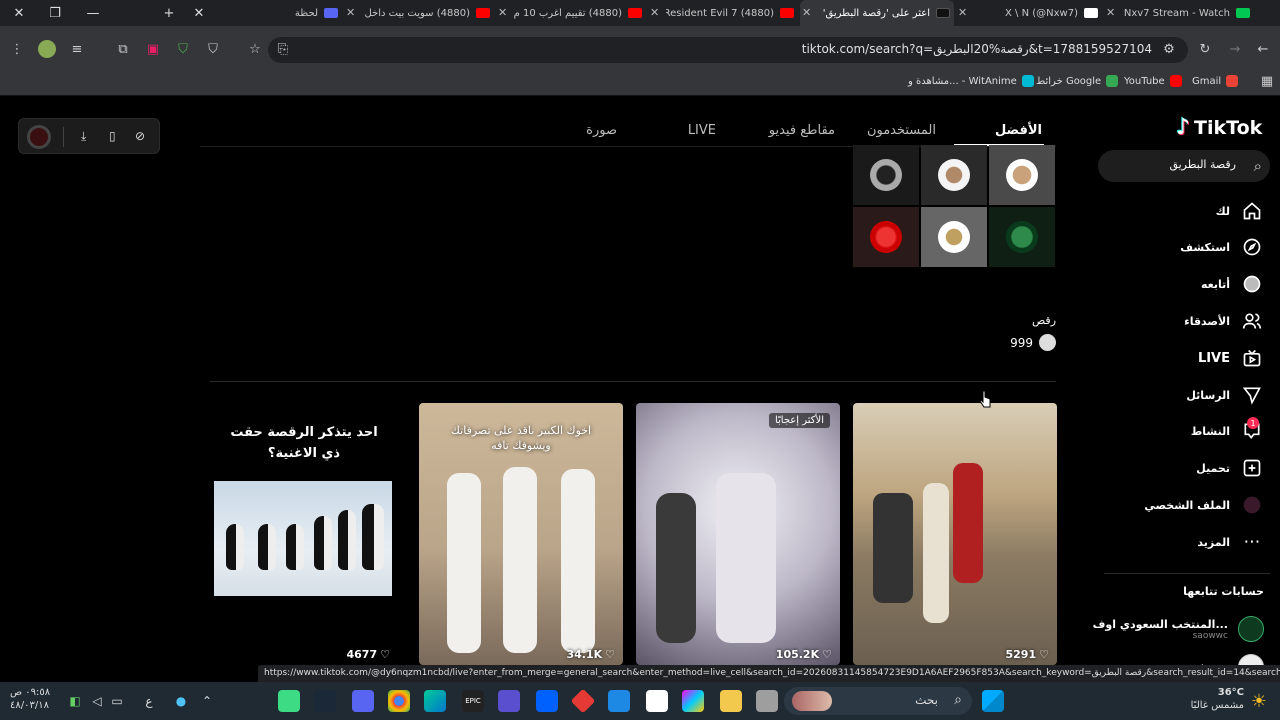  Describe the element at coordinates (799, 420) in the screenshot. I see `most-liked-tag: الأكثر إعجابًا` at that location.